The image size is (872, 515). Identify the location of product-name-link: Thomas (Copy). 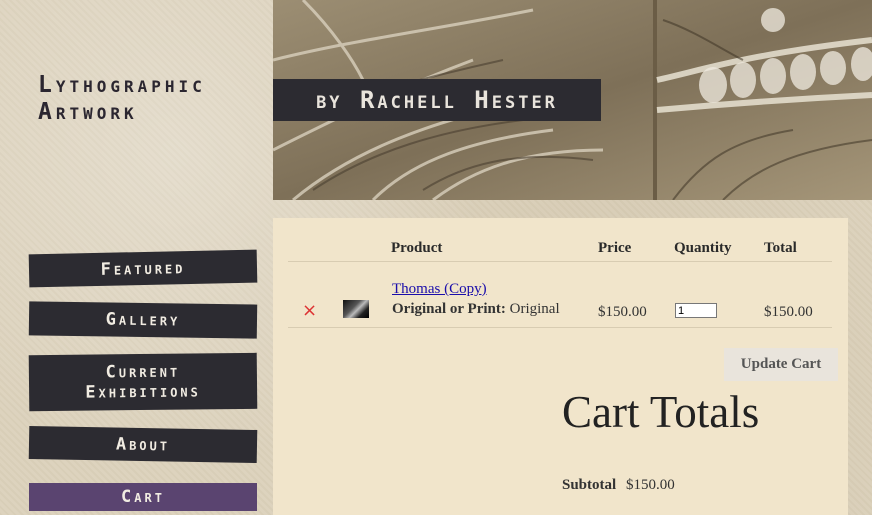
(439, 289).